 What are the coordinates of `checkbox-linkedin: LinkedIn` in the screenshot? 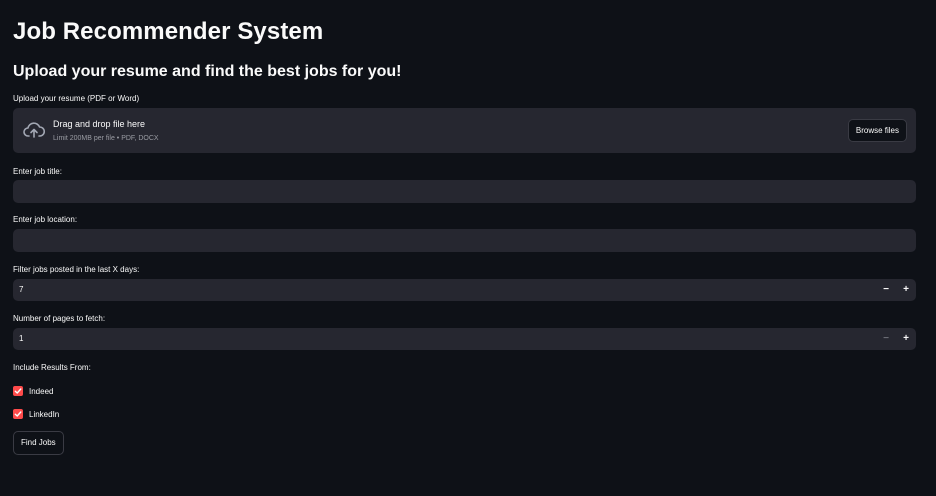 It's located at (36, 414).